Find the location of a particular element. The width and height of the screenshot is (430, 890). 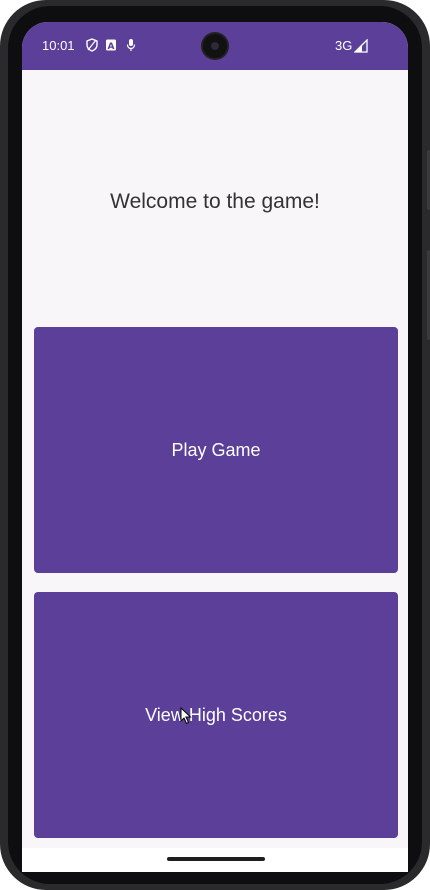

camera-lens is located at coordinates (215, 46).